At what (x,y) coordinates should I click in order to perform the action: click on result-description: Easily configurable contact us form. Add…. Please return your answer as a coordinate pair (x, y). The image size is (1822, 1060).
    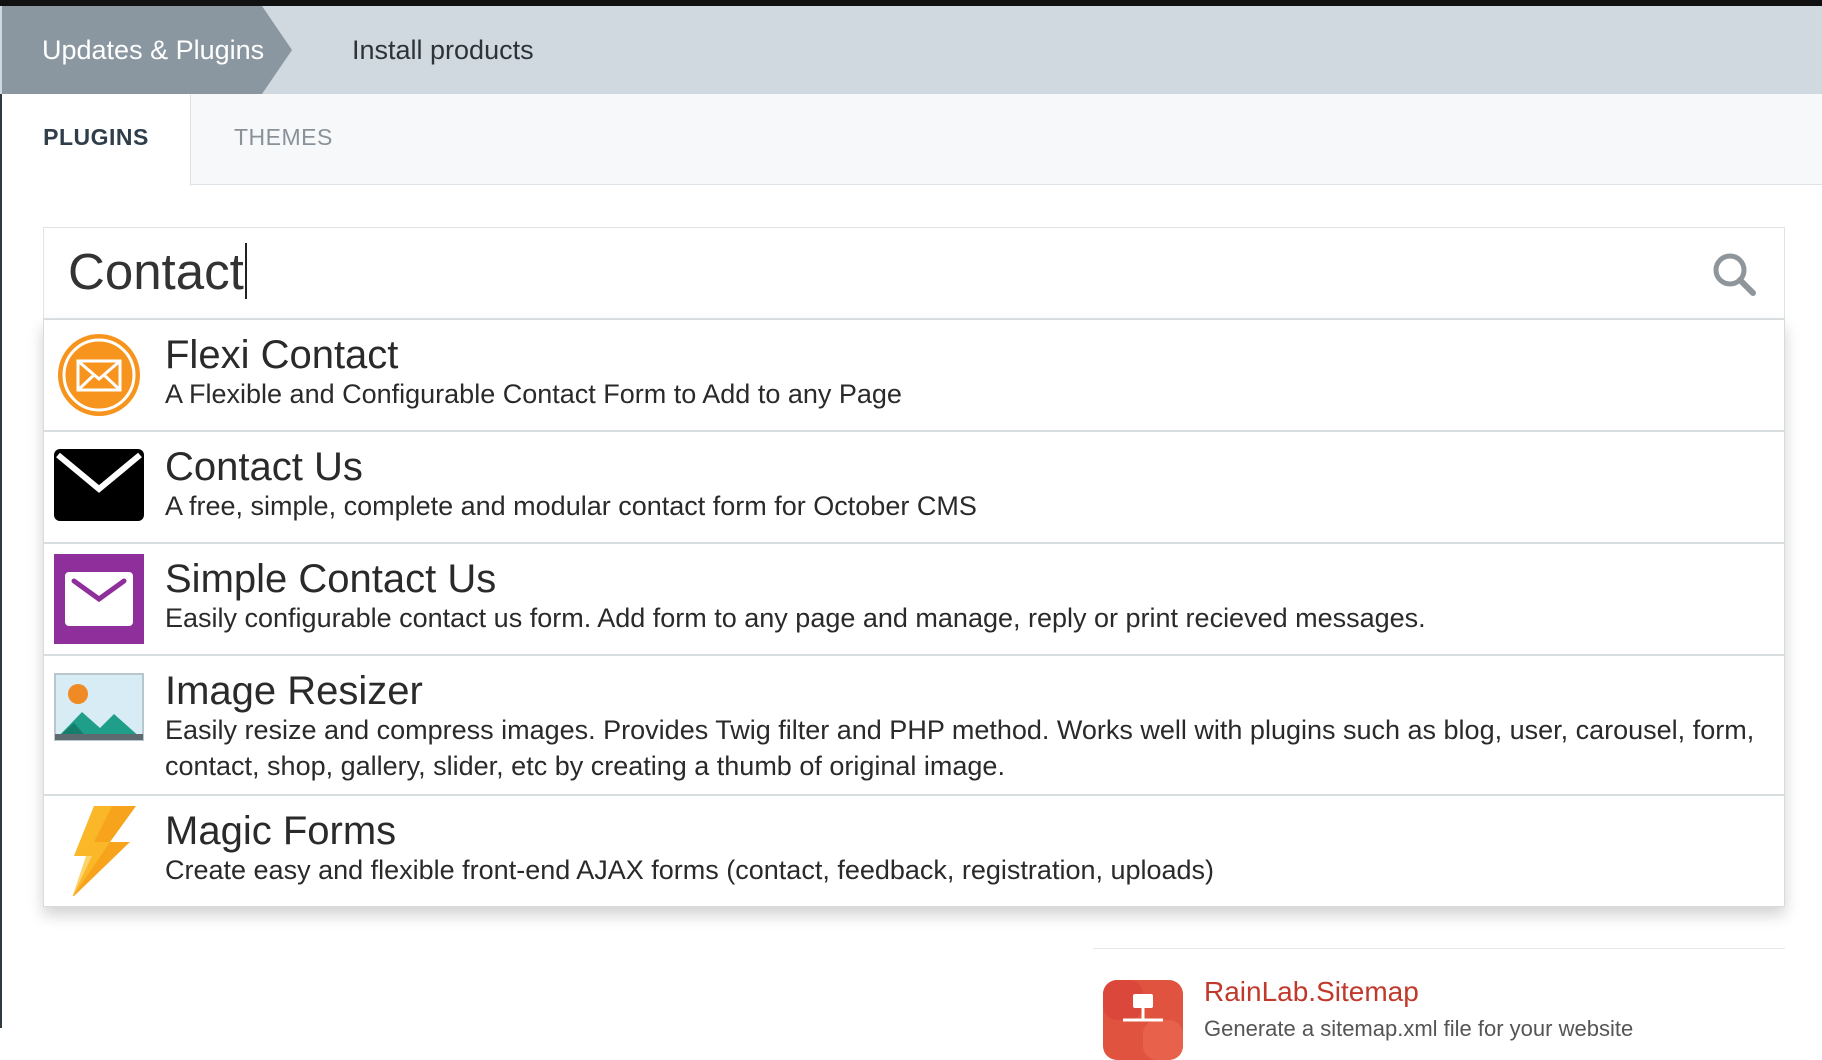
    Looking at the image, I should click on (795, 618).